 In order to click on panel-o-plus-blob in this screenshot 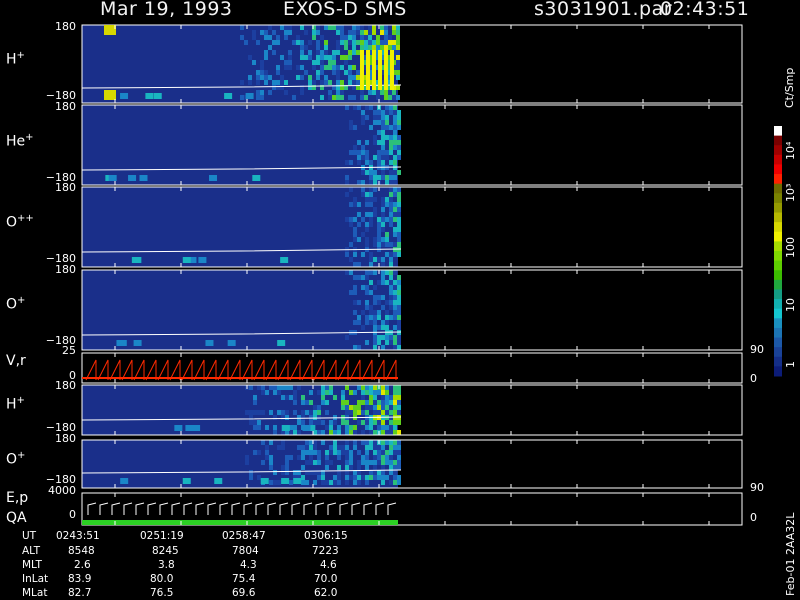, I will do `click(281, 343)`.